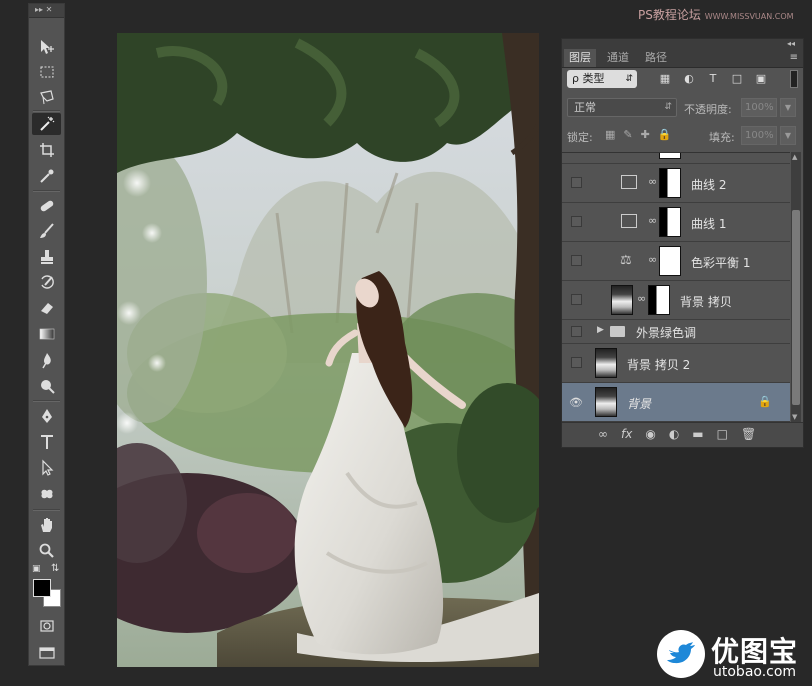 The height and width of the screenshot is (686, 812). Describe the element at coordinates (794, 79) in the screenshot. I see `filter-toggle` at that location.